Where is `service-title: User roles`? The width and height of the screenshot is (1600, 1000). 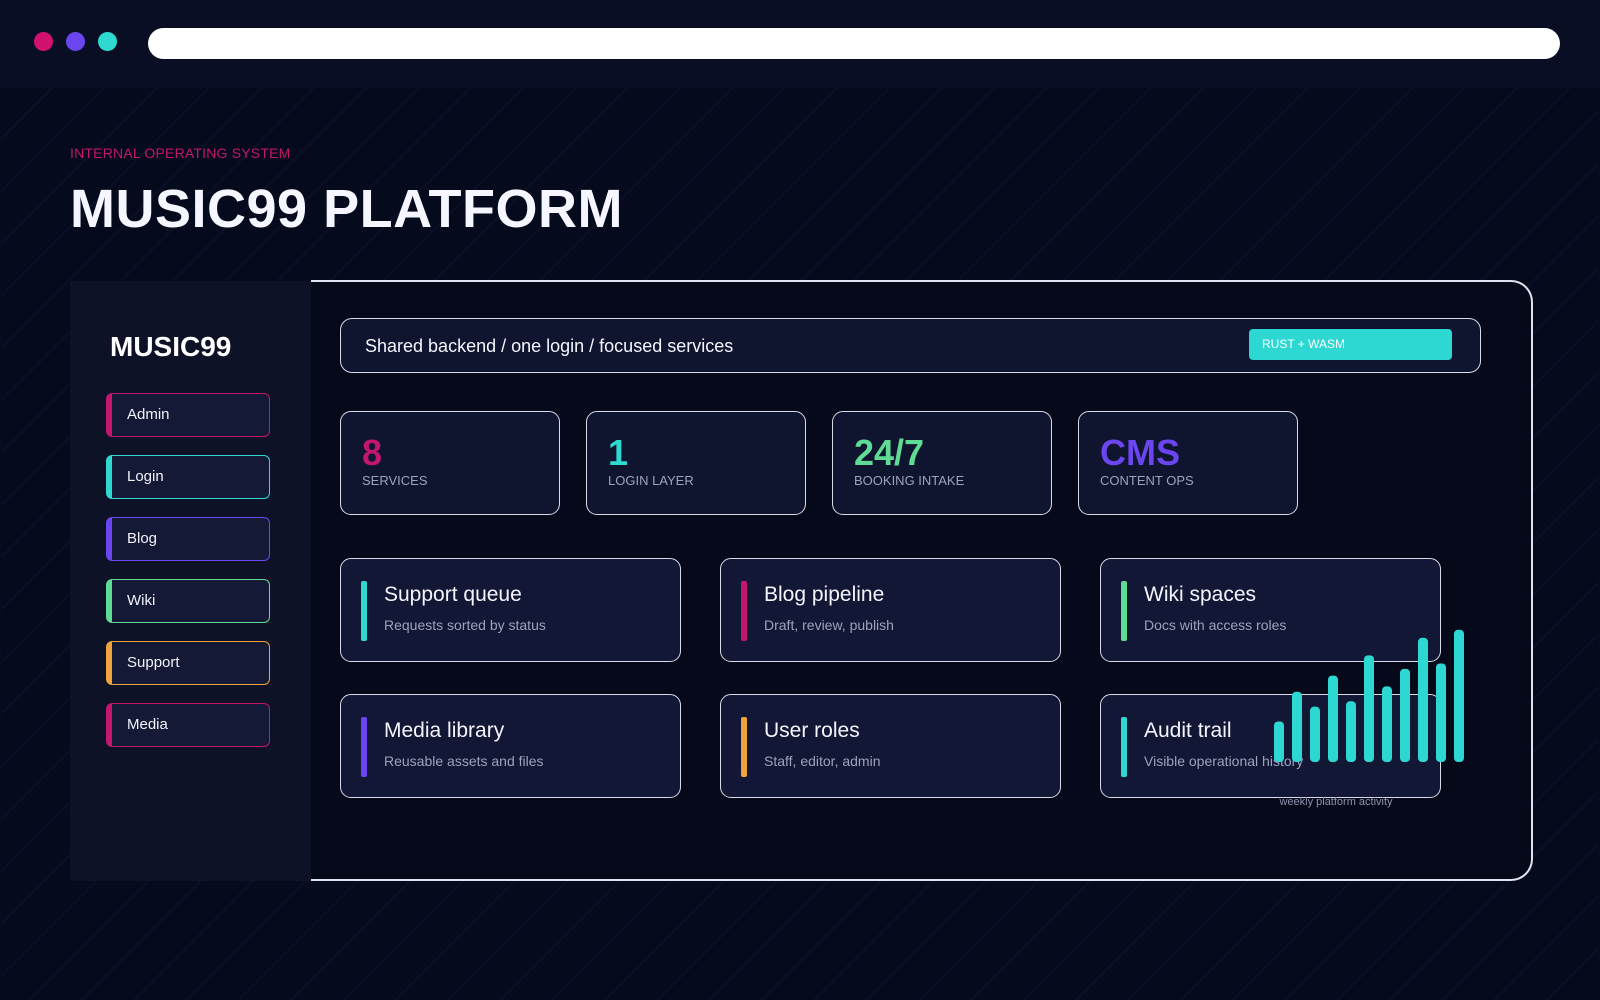
service-title: User roles is located at coordinates (812, 730).